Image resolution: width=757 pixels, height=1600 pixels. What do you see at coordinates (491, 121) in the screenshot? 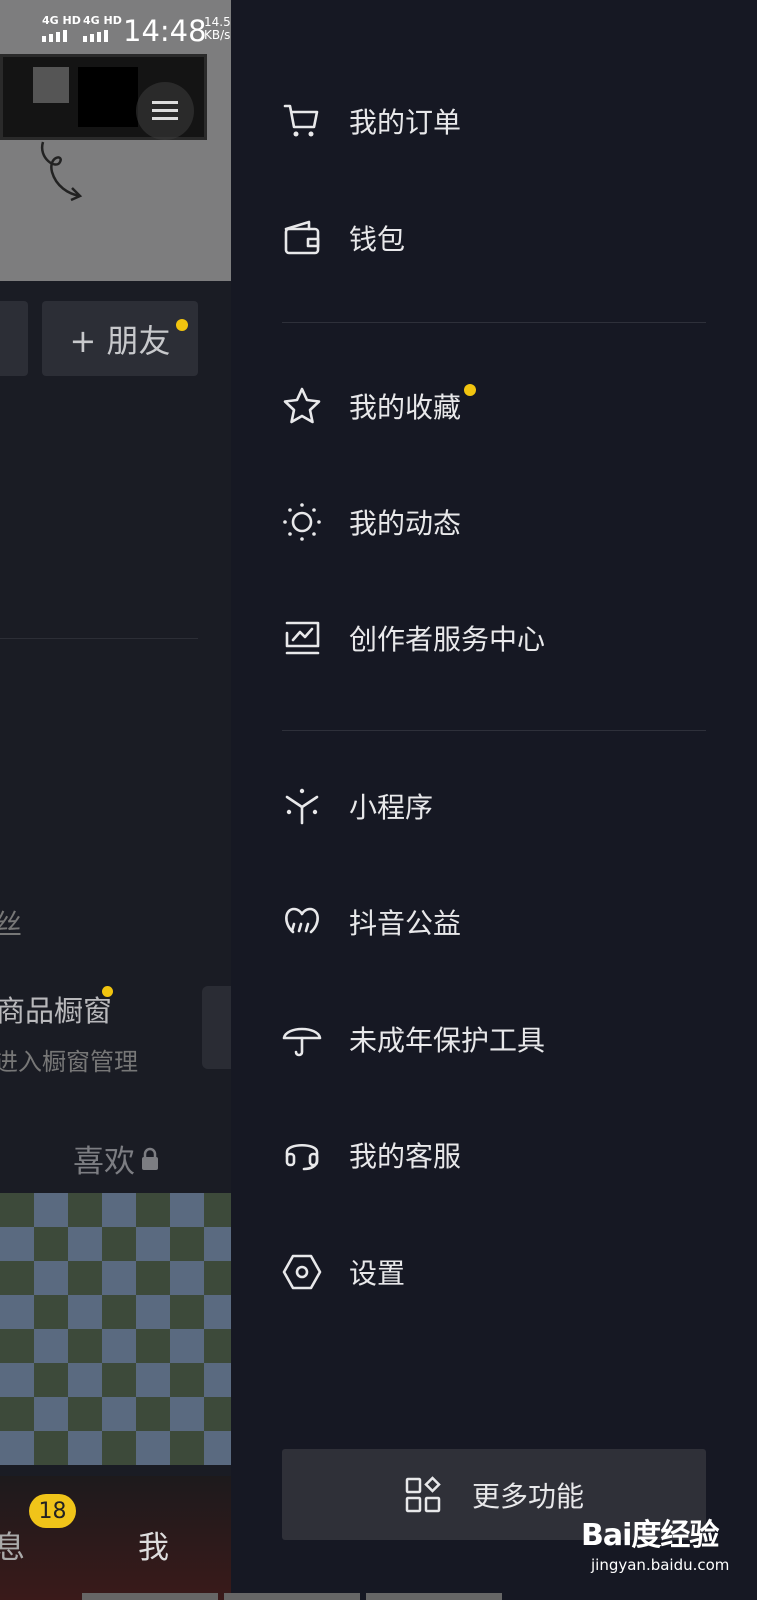
I see `menu-item-cart: 我的订单` at bounding box center [491, 121].